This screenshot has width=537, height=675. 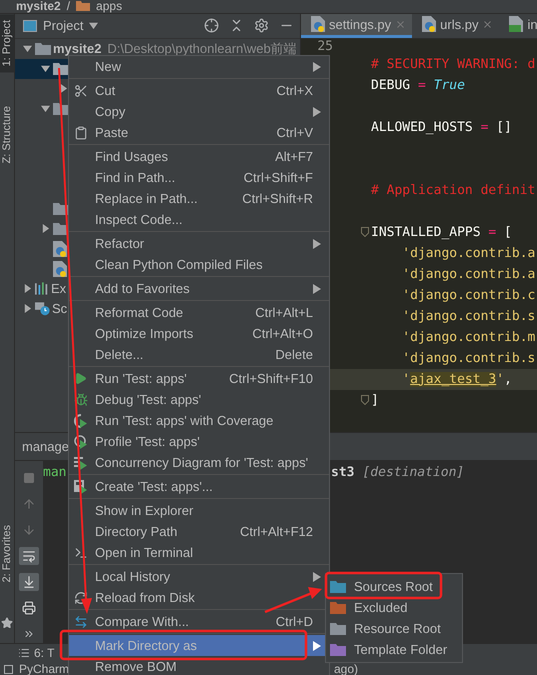 I want to click on code-line: DEBUG = True, so click(x=418, y=85).